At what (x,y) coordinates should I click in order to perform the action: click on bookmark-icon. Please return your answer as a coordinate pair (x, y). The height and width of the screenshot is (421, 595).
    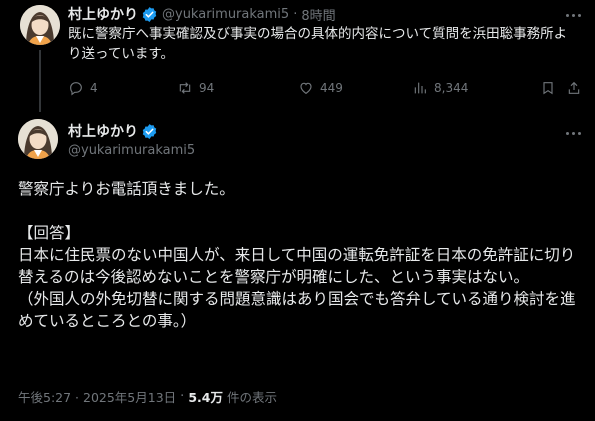
    Looking at the image, I should click on (548, 88).